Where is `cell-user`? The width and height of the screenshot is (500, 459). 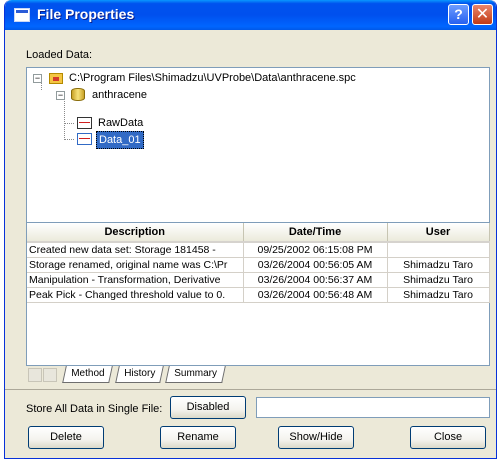
cell-user is located at coordinates (438, 250).